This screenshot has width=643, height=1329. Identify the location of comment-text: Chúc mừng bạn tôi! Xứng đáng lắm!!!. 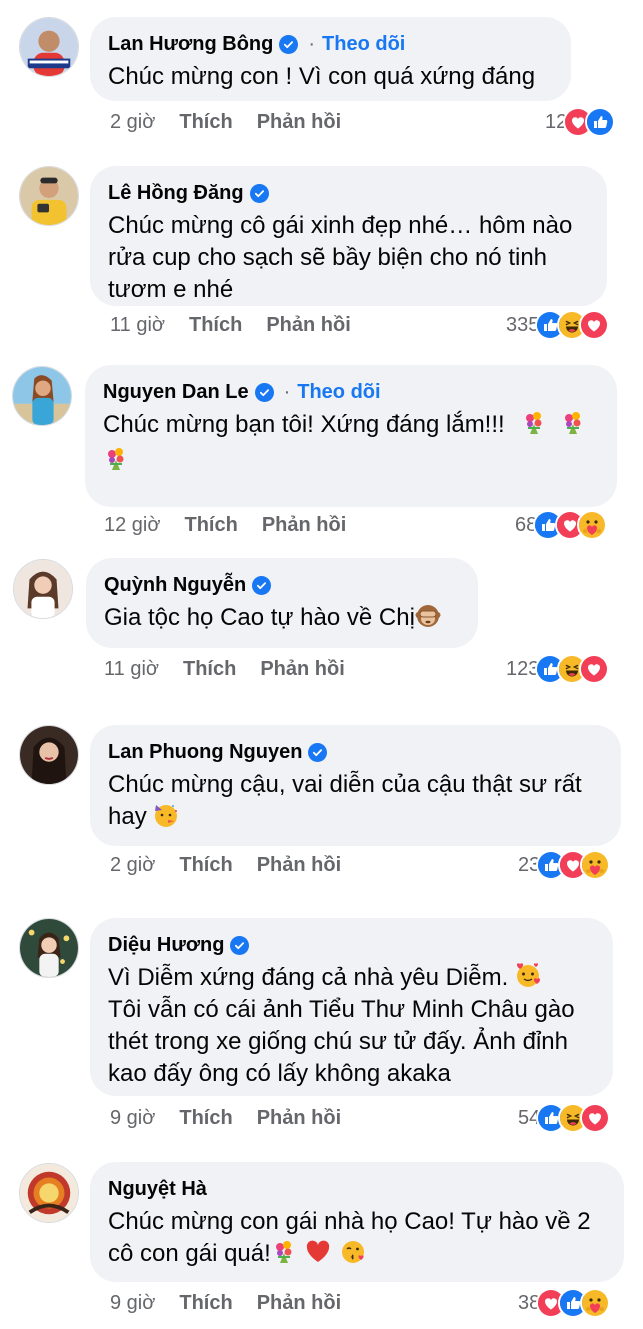
(351, 443).